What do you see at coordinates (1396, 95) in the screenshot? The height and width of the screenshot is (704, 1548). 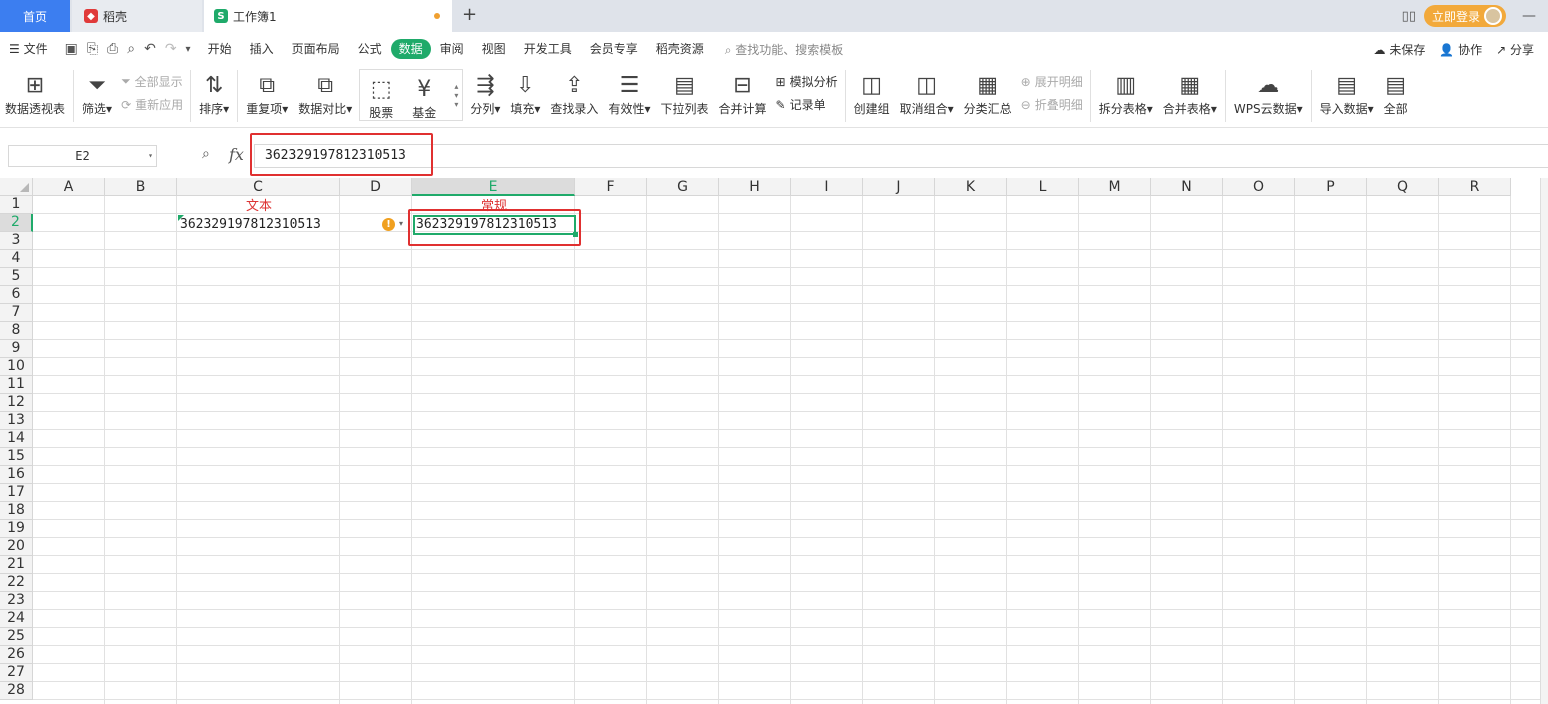 I see `all-button: ▤ 全部` at bounding box center [1396, 95].